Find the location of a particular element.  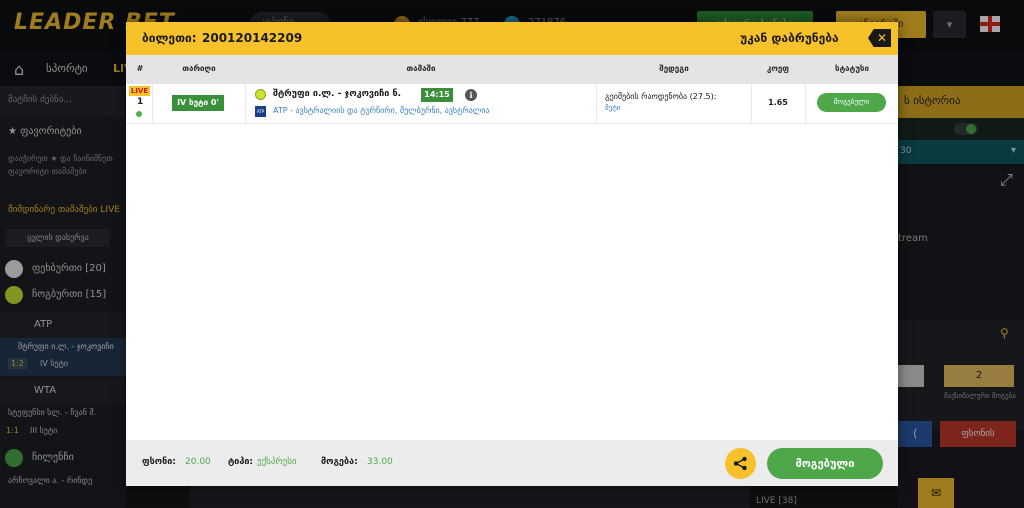

tennis-ball-icon is located at coordinates (260, 94).